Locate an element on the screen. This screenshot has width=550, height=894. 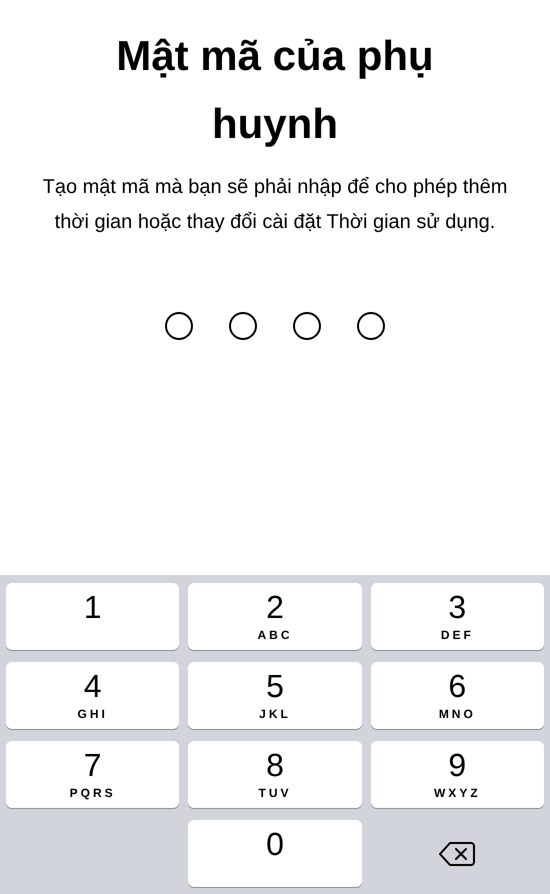
keypad-key: 0 is located at coordinates (275, 853).